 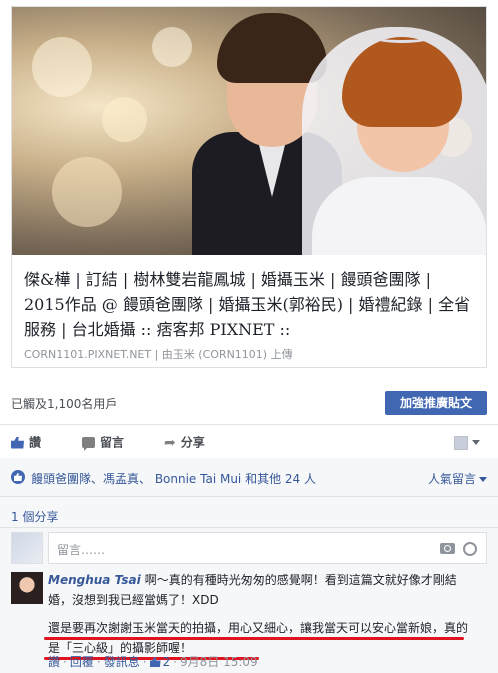 I want to click on comment-like-count: 2, so click(x=160, y=662).